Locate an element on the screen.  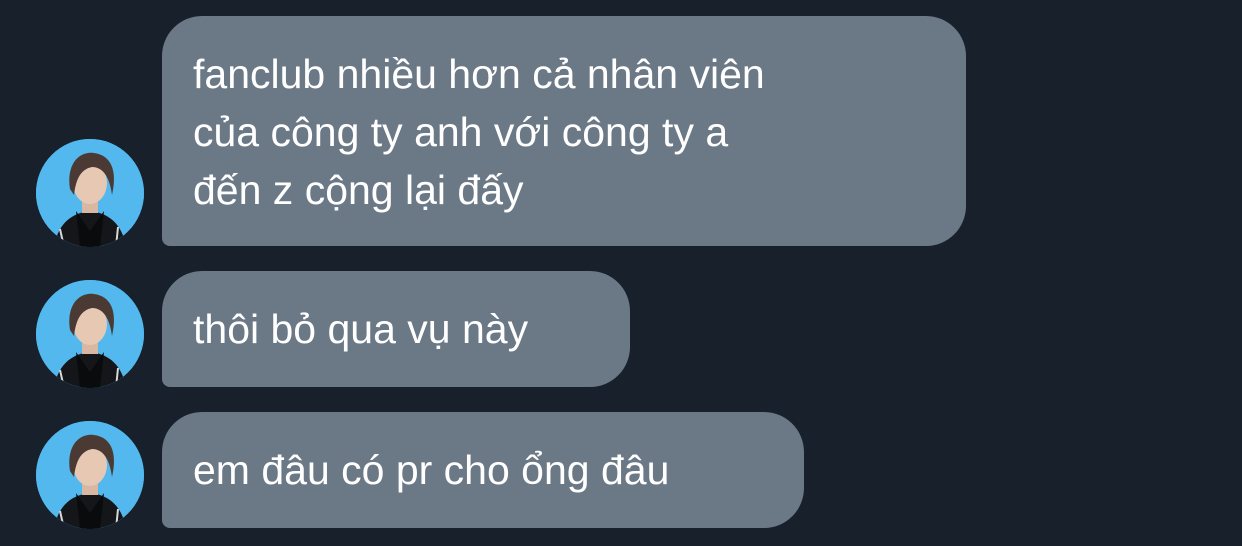
message-text-line: đến z cộng lại đấy is located at coordinates (358, 190).